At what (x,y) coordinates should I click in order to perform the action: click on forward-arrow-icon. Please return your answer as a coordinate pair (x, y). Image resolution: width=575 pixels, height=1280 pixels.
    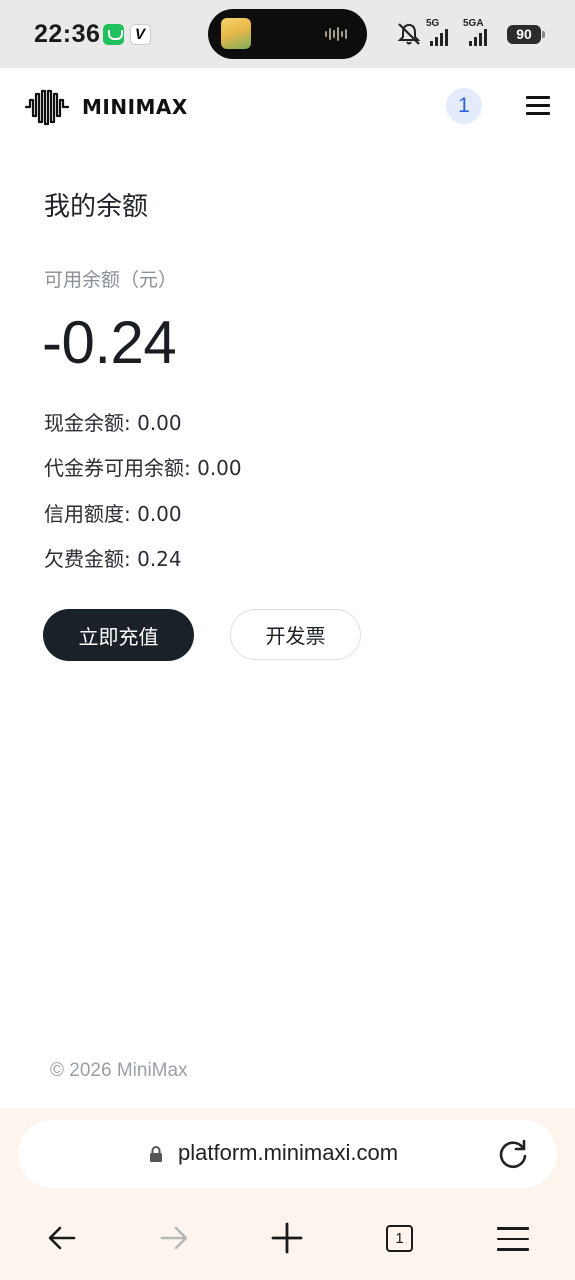
    Looking at the image, I should click on (174, 1238).